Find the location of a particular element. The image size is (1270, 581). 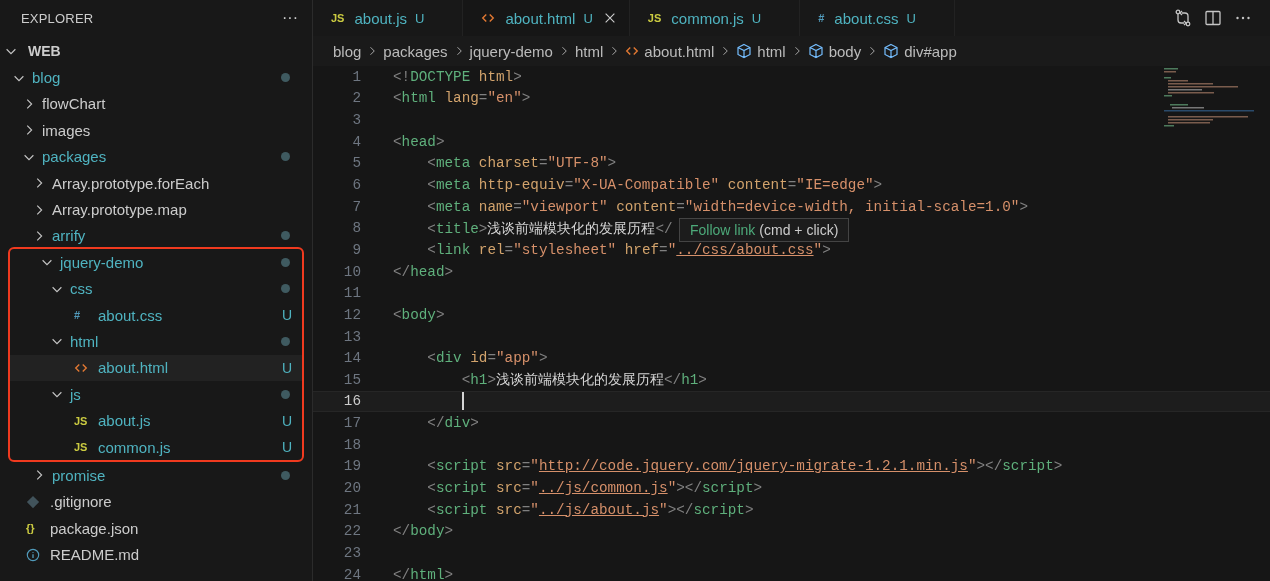

tooltip-hint: (cmd + click) is located at coordinates (799, 230).